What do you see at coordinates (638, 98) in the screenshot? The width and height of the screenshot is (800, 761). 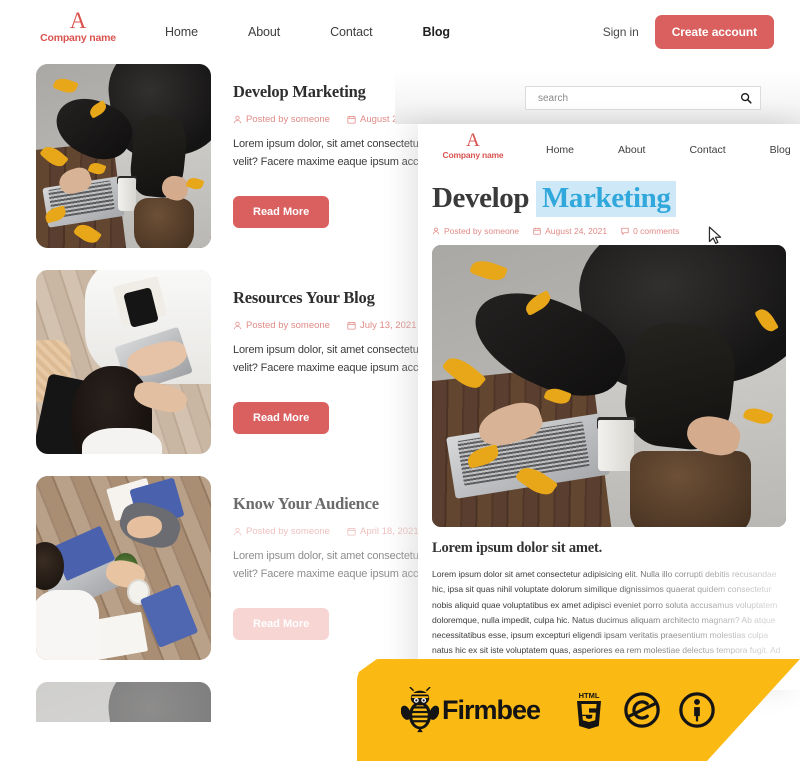 I see `search-input` at bounding box center [638, 98].